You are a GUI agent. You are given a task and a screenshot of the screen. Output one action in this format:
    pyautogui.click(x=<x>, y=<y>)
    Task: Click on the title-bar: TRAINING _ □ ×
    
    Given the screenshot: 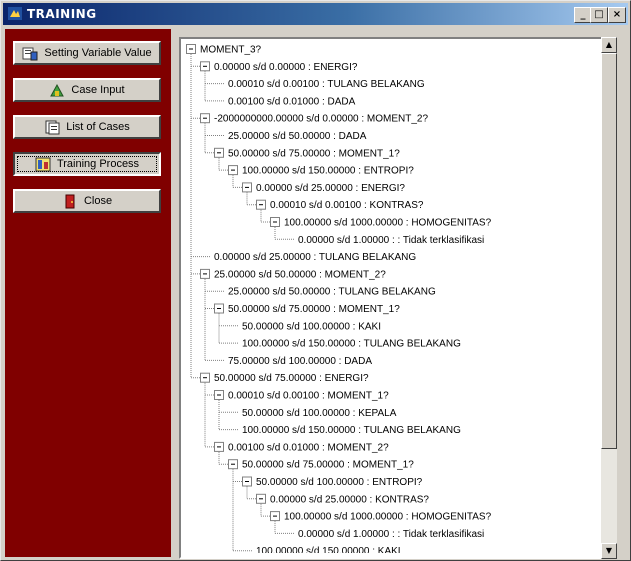 What is the action you would take?
    pyautogui.click(x=315, y=14)
    